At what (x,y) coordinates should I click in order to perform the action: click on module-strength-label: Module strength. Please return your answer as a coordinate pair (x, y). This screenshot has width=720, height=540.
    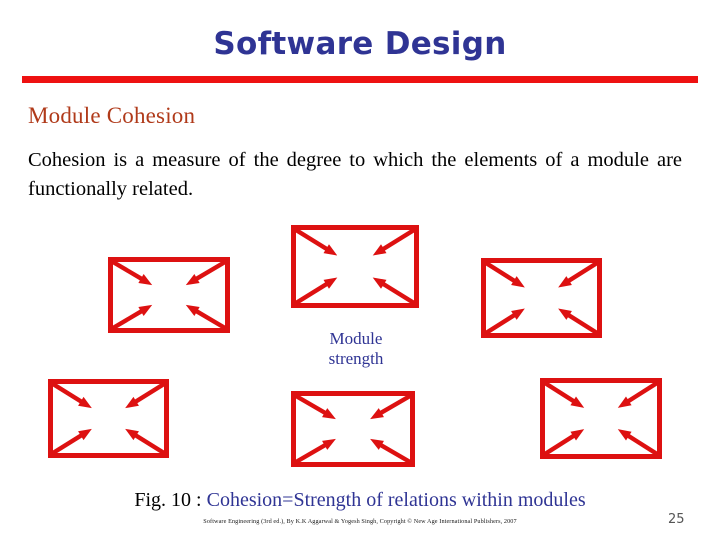
    Looking at the image, I should click on (356, 349).